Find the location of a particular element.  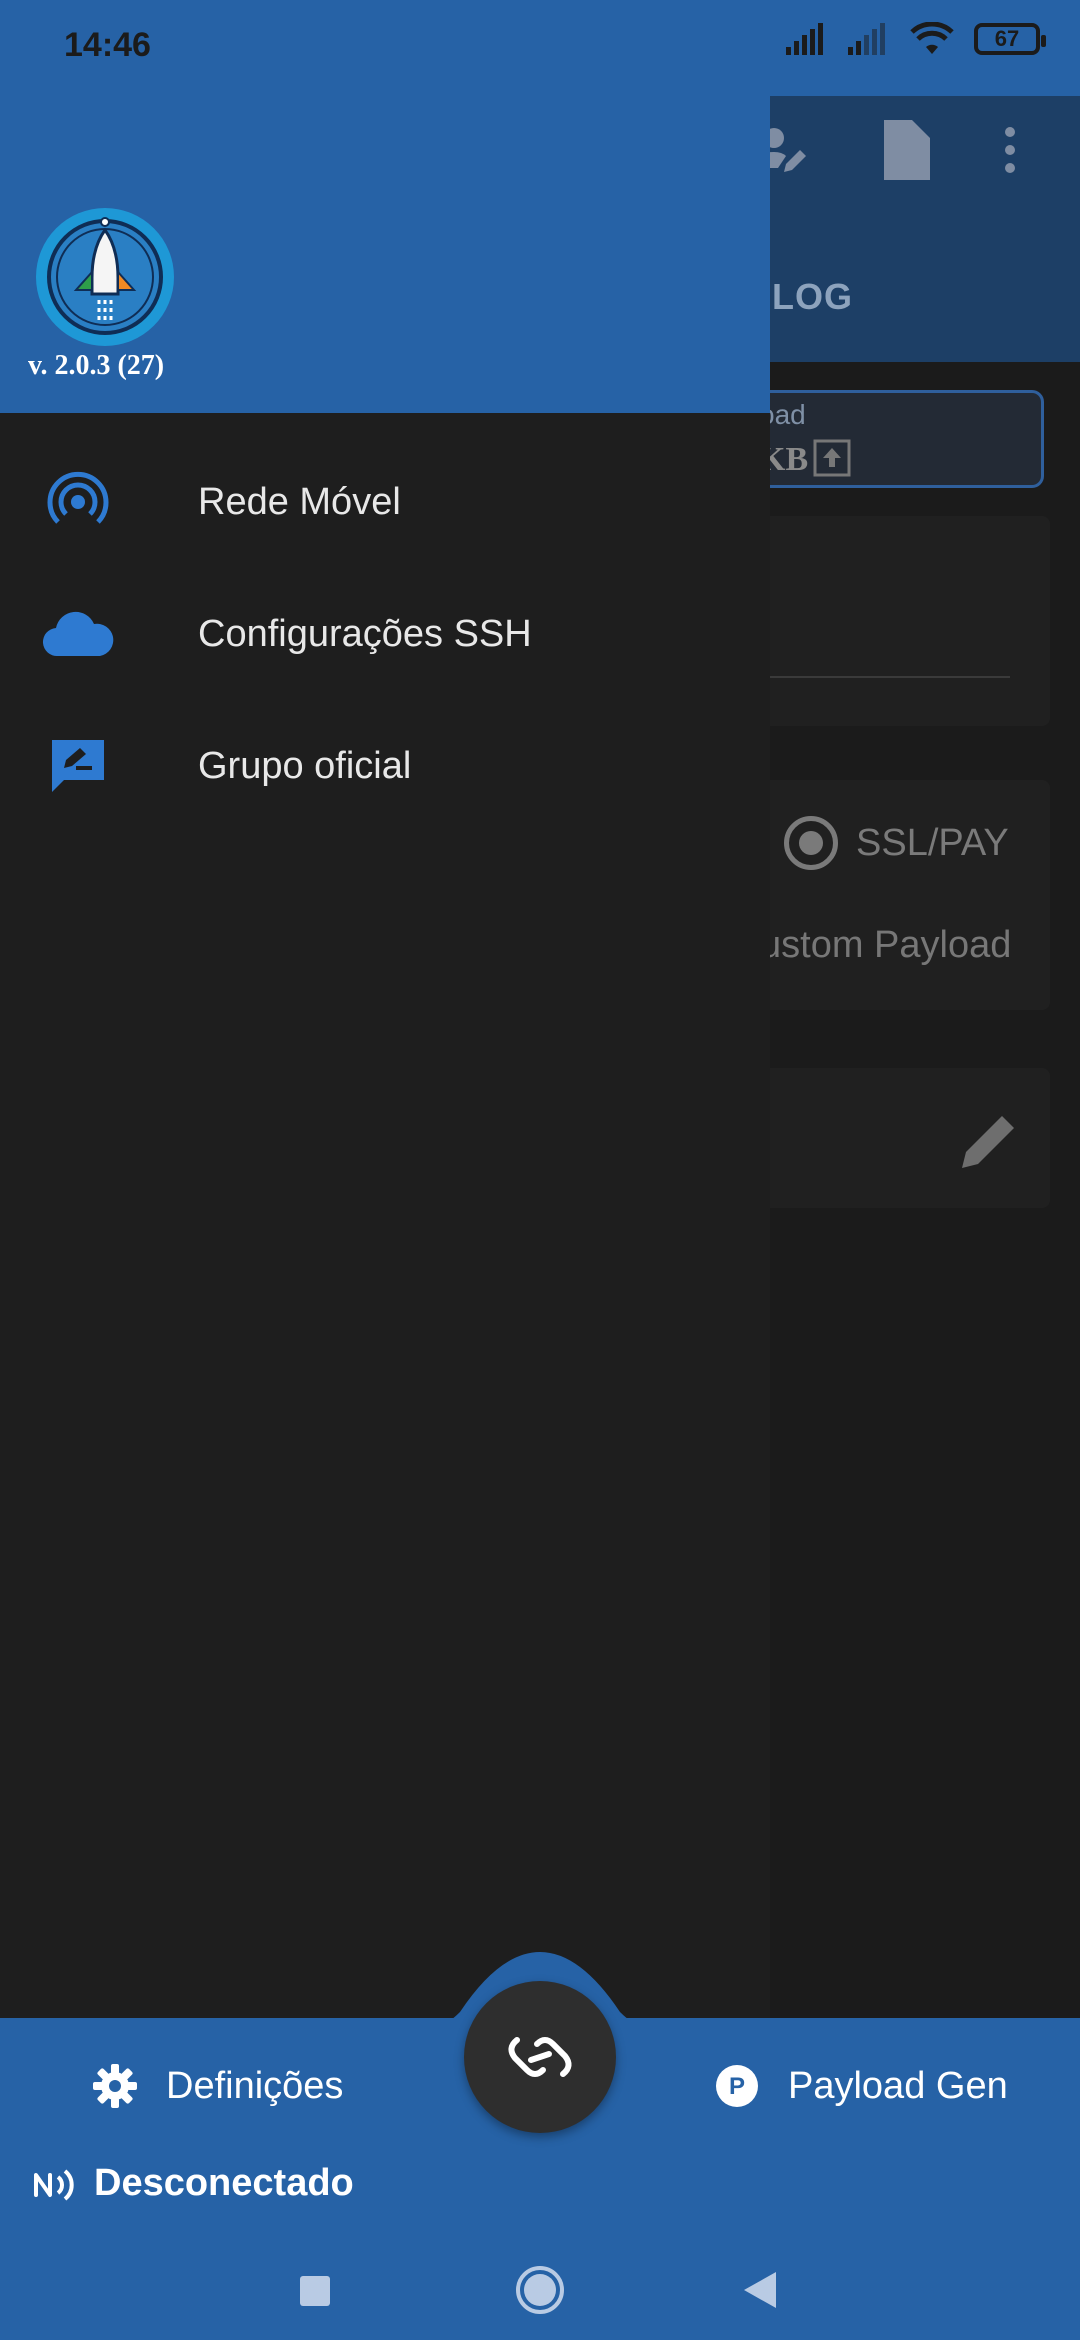

payload-gen-button: P Payload Gen is located at coordinates (861, 2086).